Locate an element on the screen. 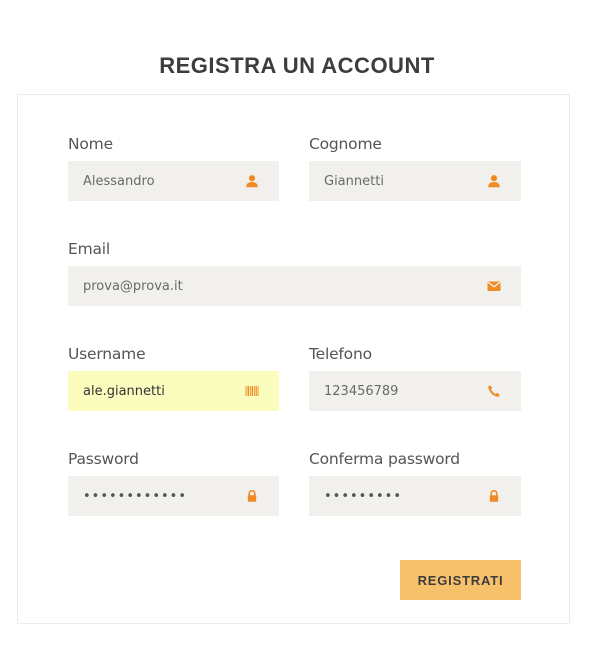 The height and width of the screenshot is (672, 594). password-field-group: Password is located at coordinates (173, 482).